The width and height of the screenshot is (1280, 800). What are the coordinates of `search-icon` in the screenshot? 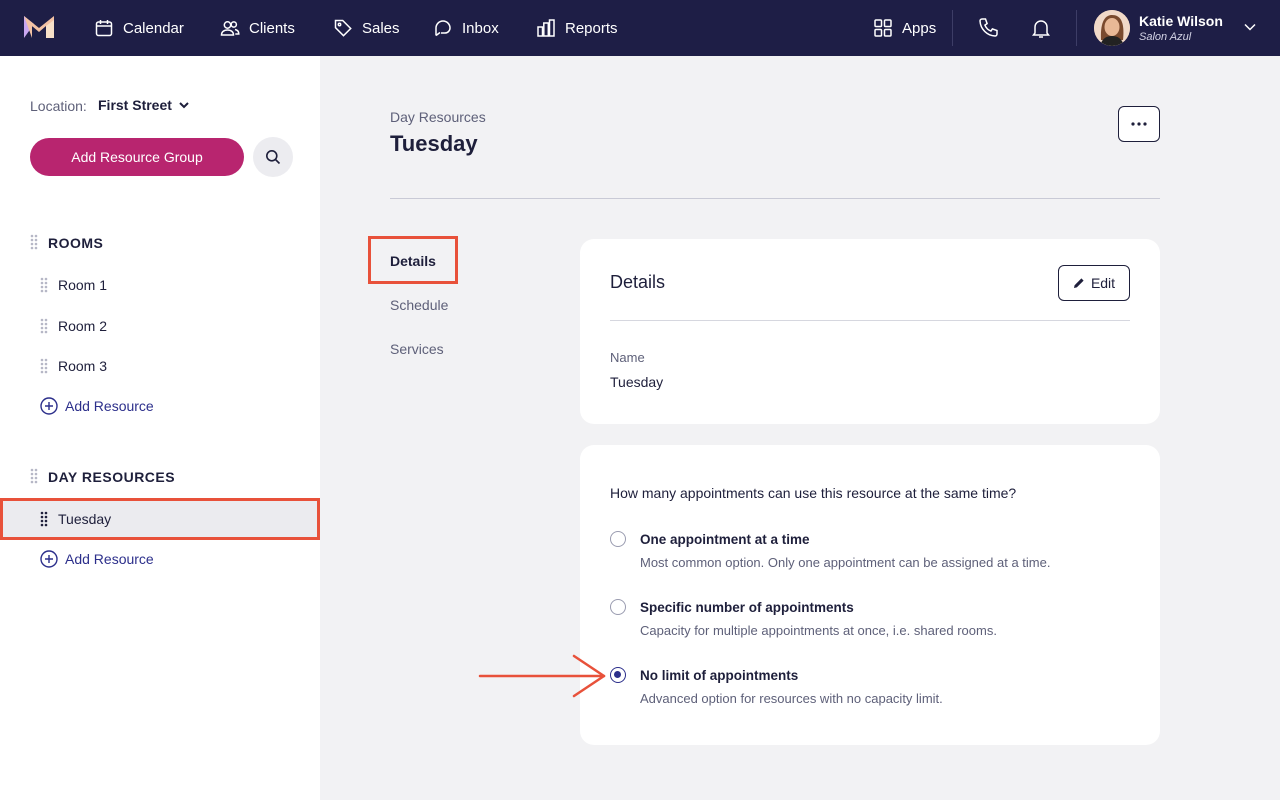 It's located at (273, 157).